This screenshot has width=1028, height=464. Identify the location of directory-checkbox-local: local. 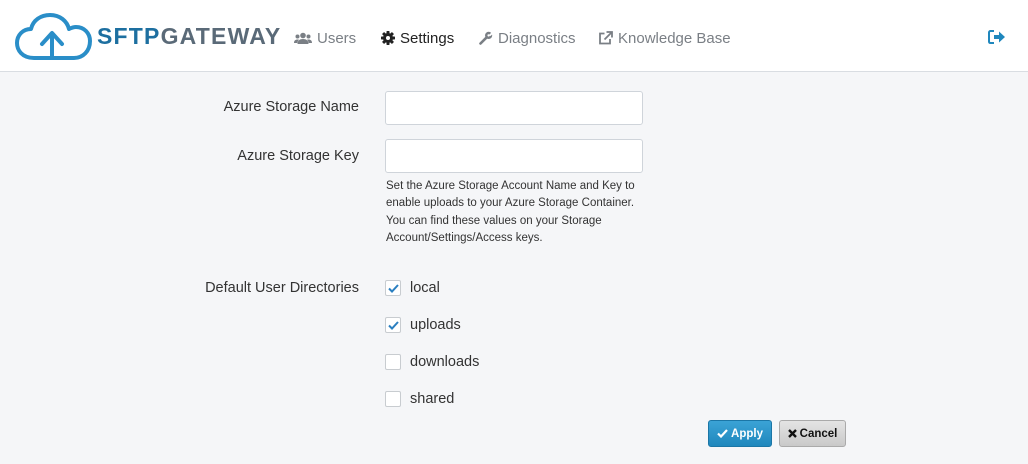
(412, 288).